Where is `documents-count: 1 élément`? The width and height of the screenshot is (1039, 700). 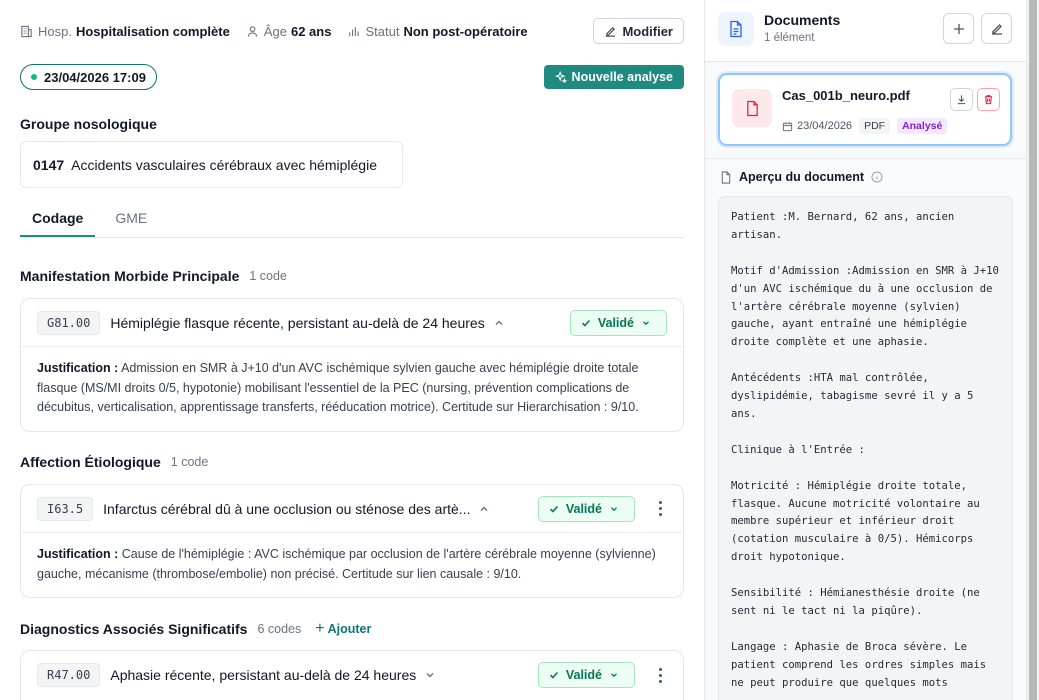 documents-count: 1 élément is located at coordinates (789, 38).